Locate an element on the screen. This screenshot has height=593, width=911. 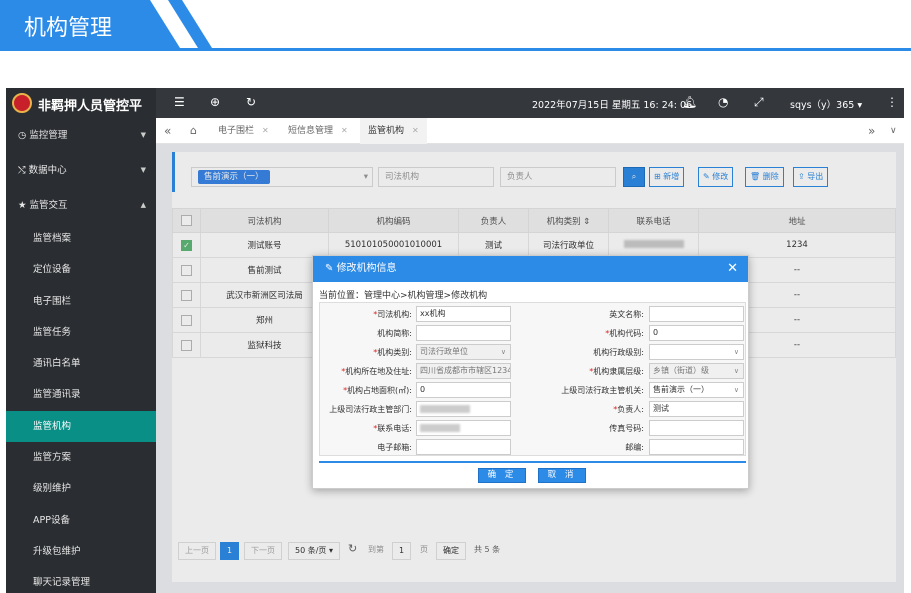
field-label: 邮编: is located at coordinates (634, 447).